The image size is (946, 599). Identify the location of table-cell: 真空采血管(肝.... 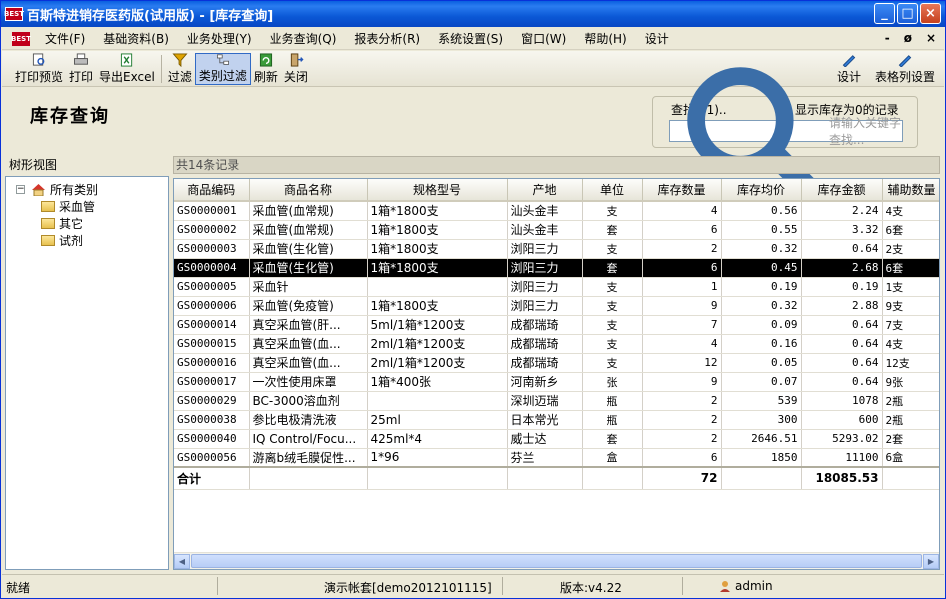
(308, 325).